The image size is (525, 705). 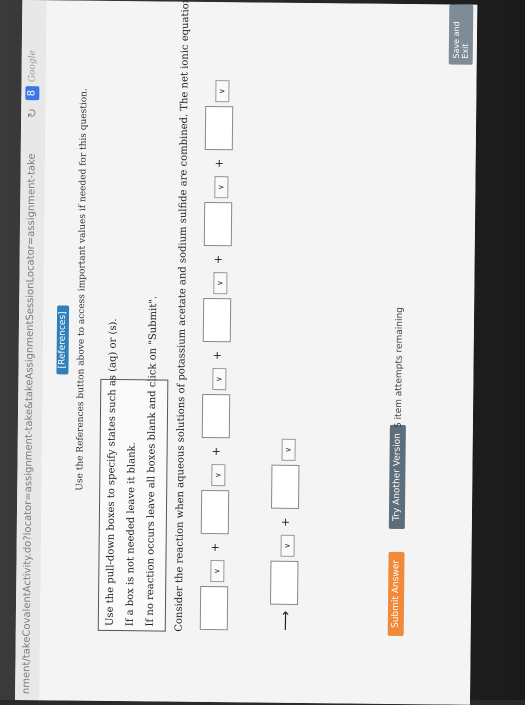 What do you see at coordinates (399, 368) in the screenshot?
I see `attempts-remaining: 5 item attempts remaining` at bounding box center [399, 368].